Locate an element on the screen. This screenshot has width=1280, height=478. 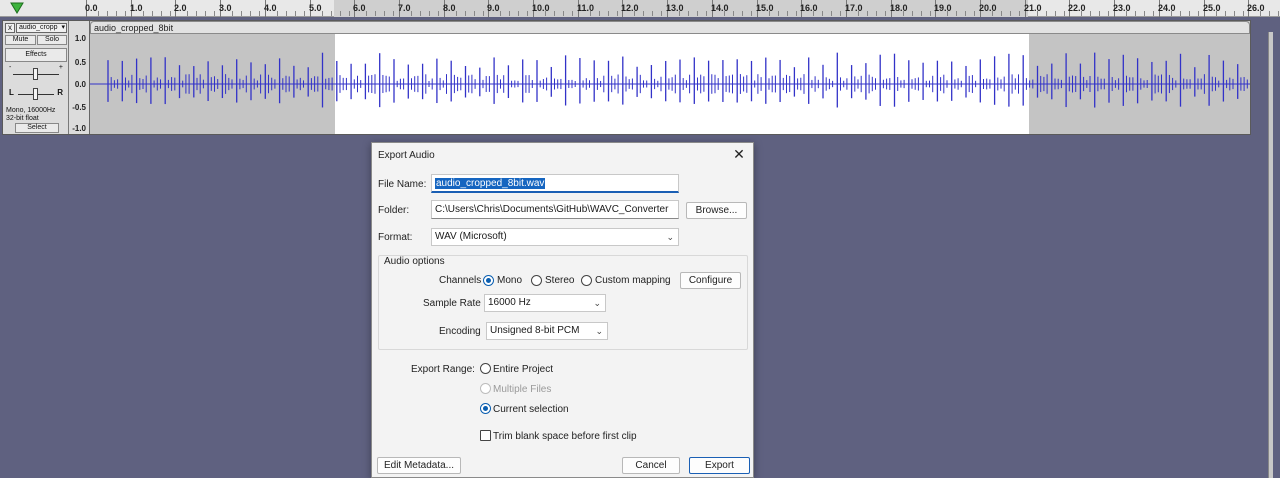
channel-mono-radio is located at coordinates (488, 280).